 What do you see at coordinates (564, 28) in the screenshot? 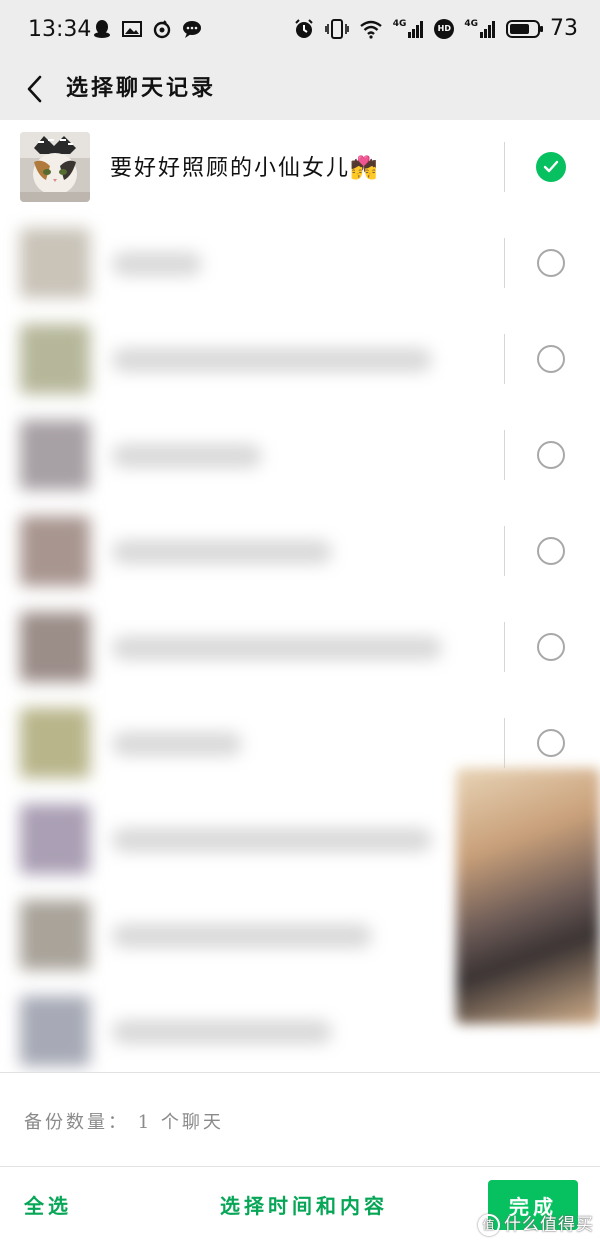
I see `battery-level: 73` at bounding box center [564, 28].